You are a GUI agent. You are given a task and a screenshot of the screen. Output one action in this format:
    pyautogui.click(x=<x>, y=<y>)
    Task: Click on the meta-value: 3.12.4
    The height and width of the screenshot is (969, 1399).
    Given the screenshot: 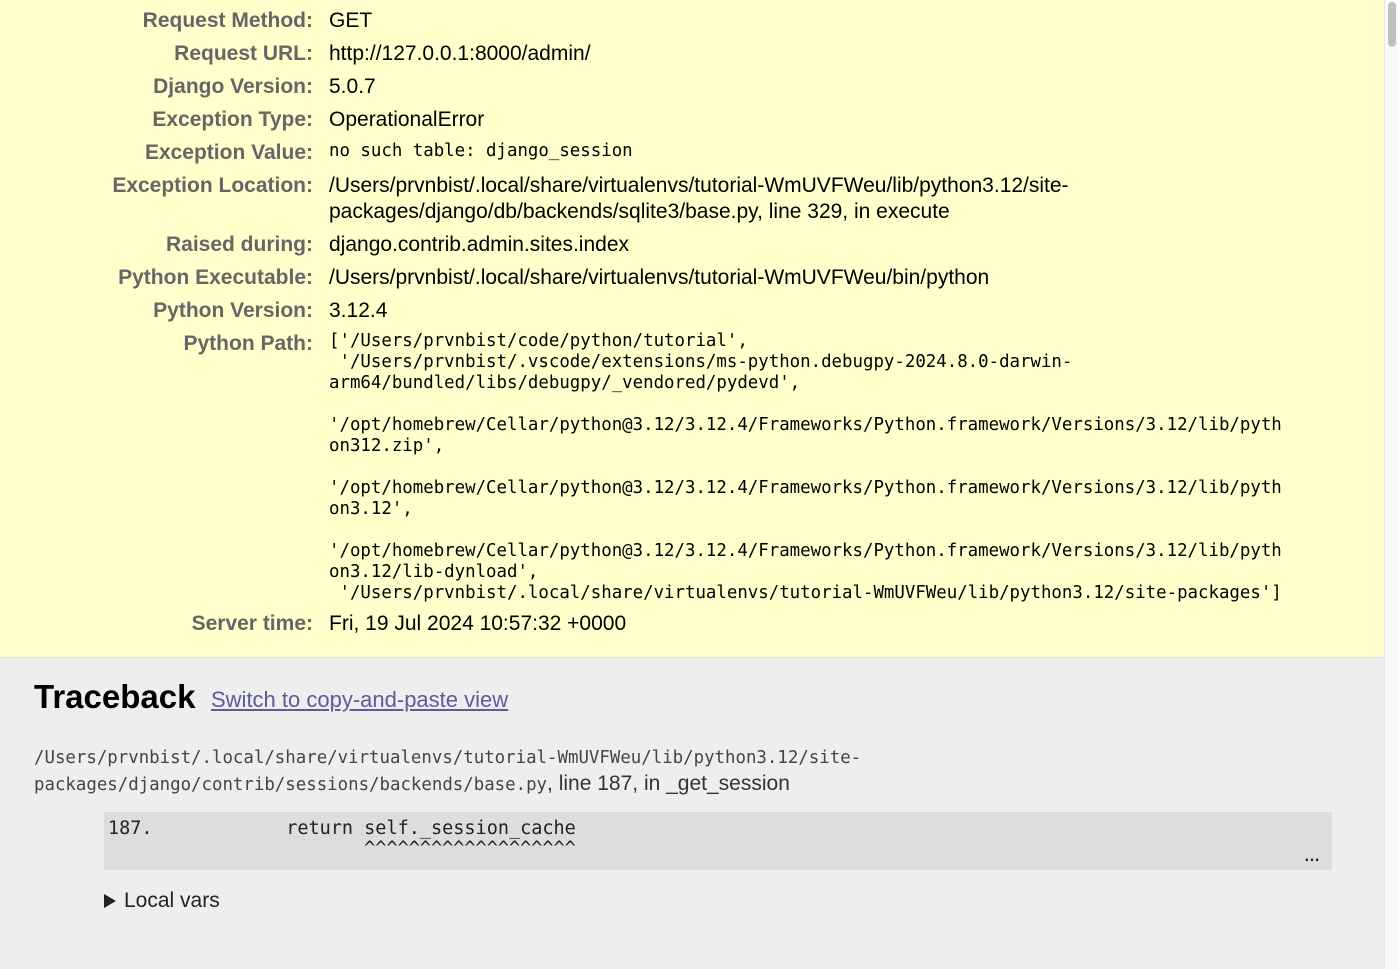 What is the action you would take?
    pyautogui.click(x=358, y=310)
    